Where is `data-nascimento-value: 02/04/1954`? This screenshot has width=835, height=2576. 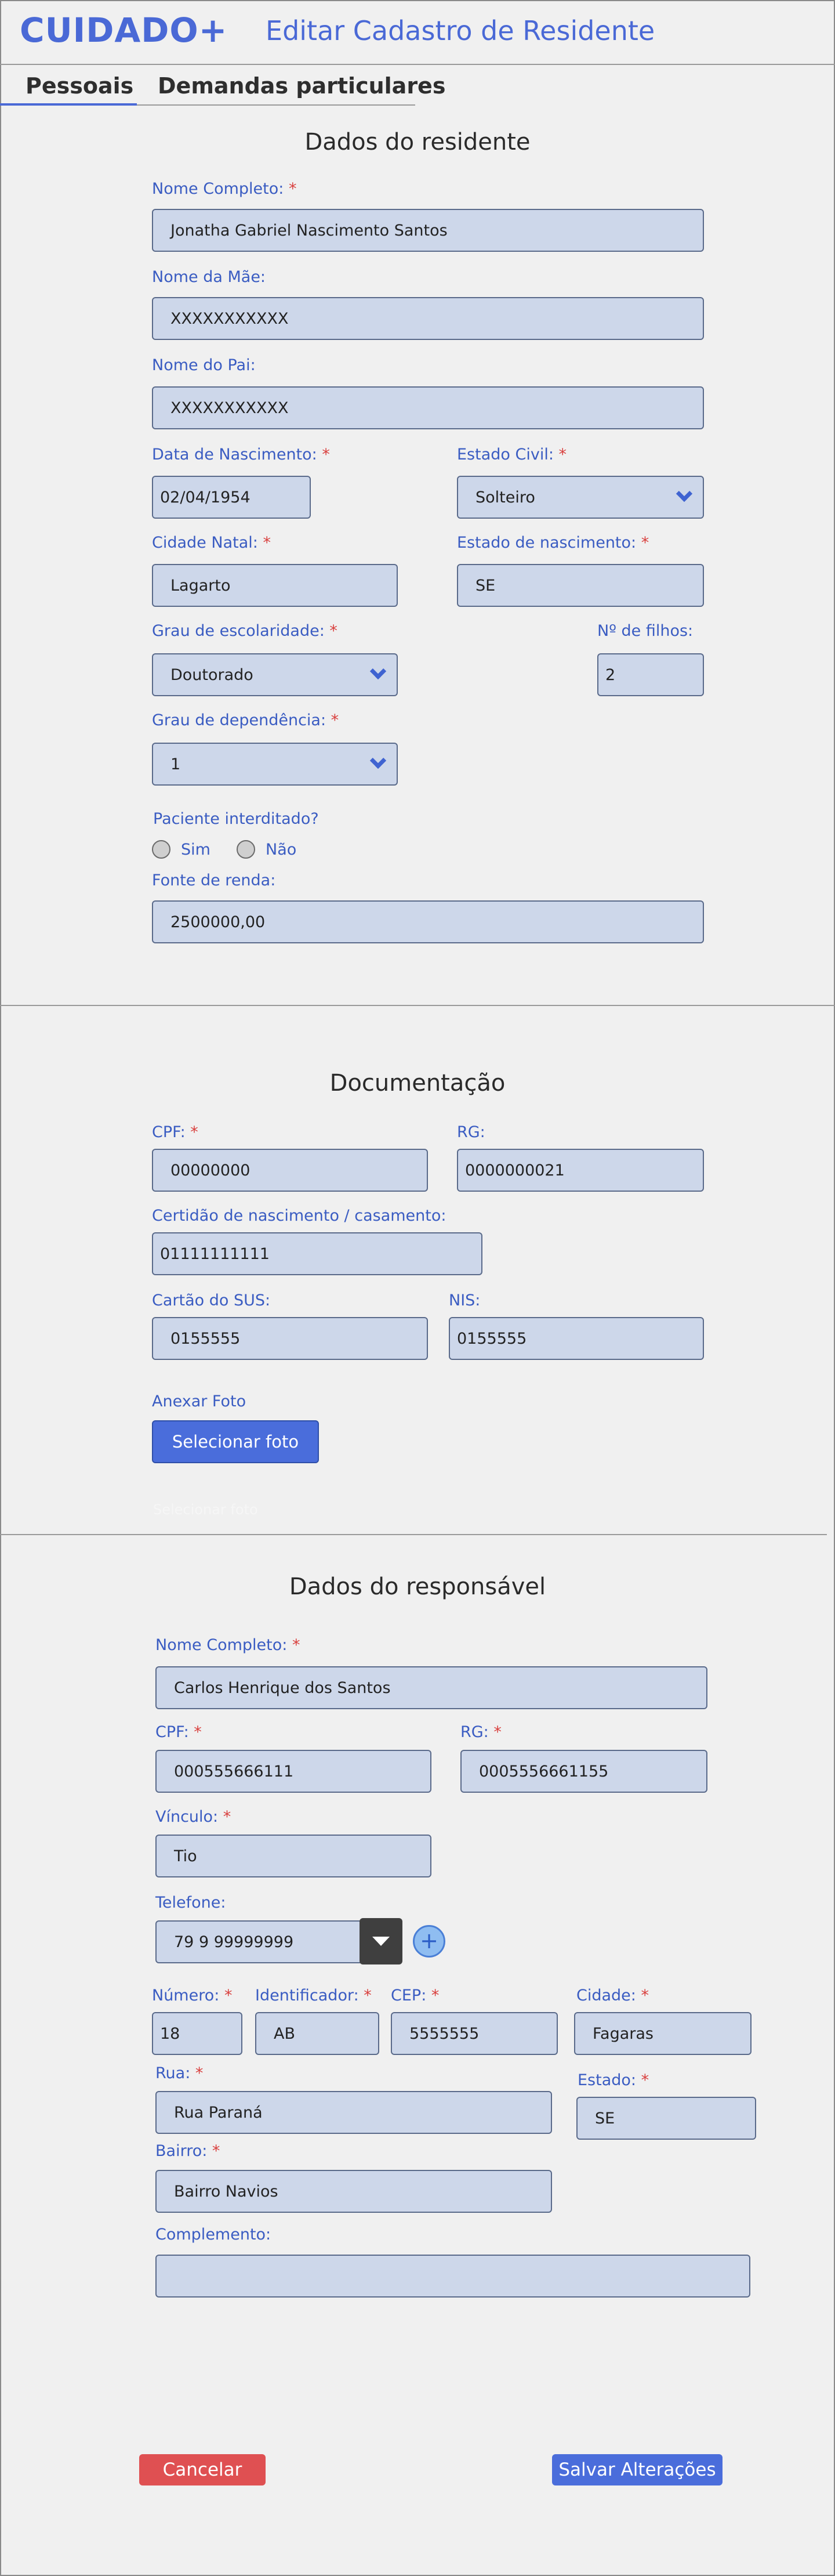 data-nascimento-value: 02/04/1954 is located at coordinates (206, 497).